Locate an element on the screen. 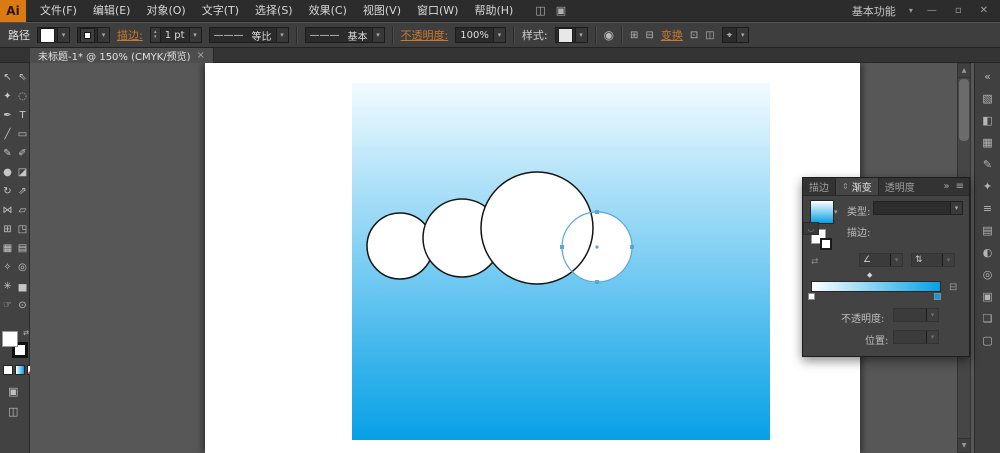  delete-stop-icon: ⊟ is located at coordinates (953, 287).